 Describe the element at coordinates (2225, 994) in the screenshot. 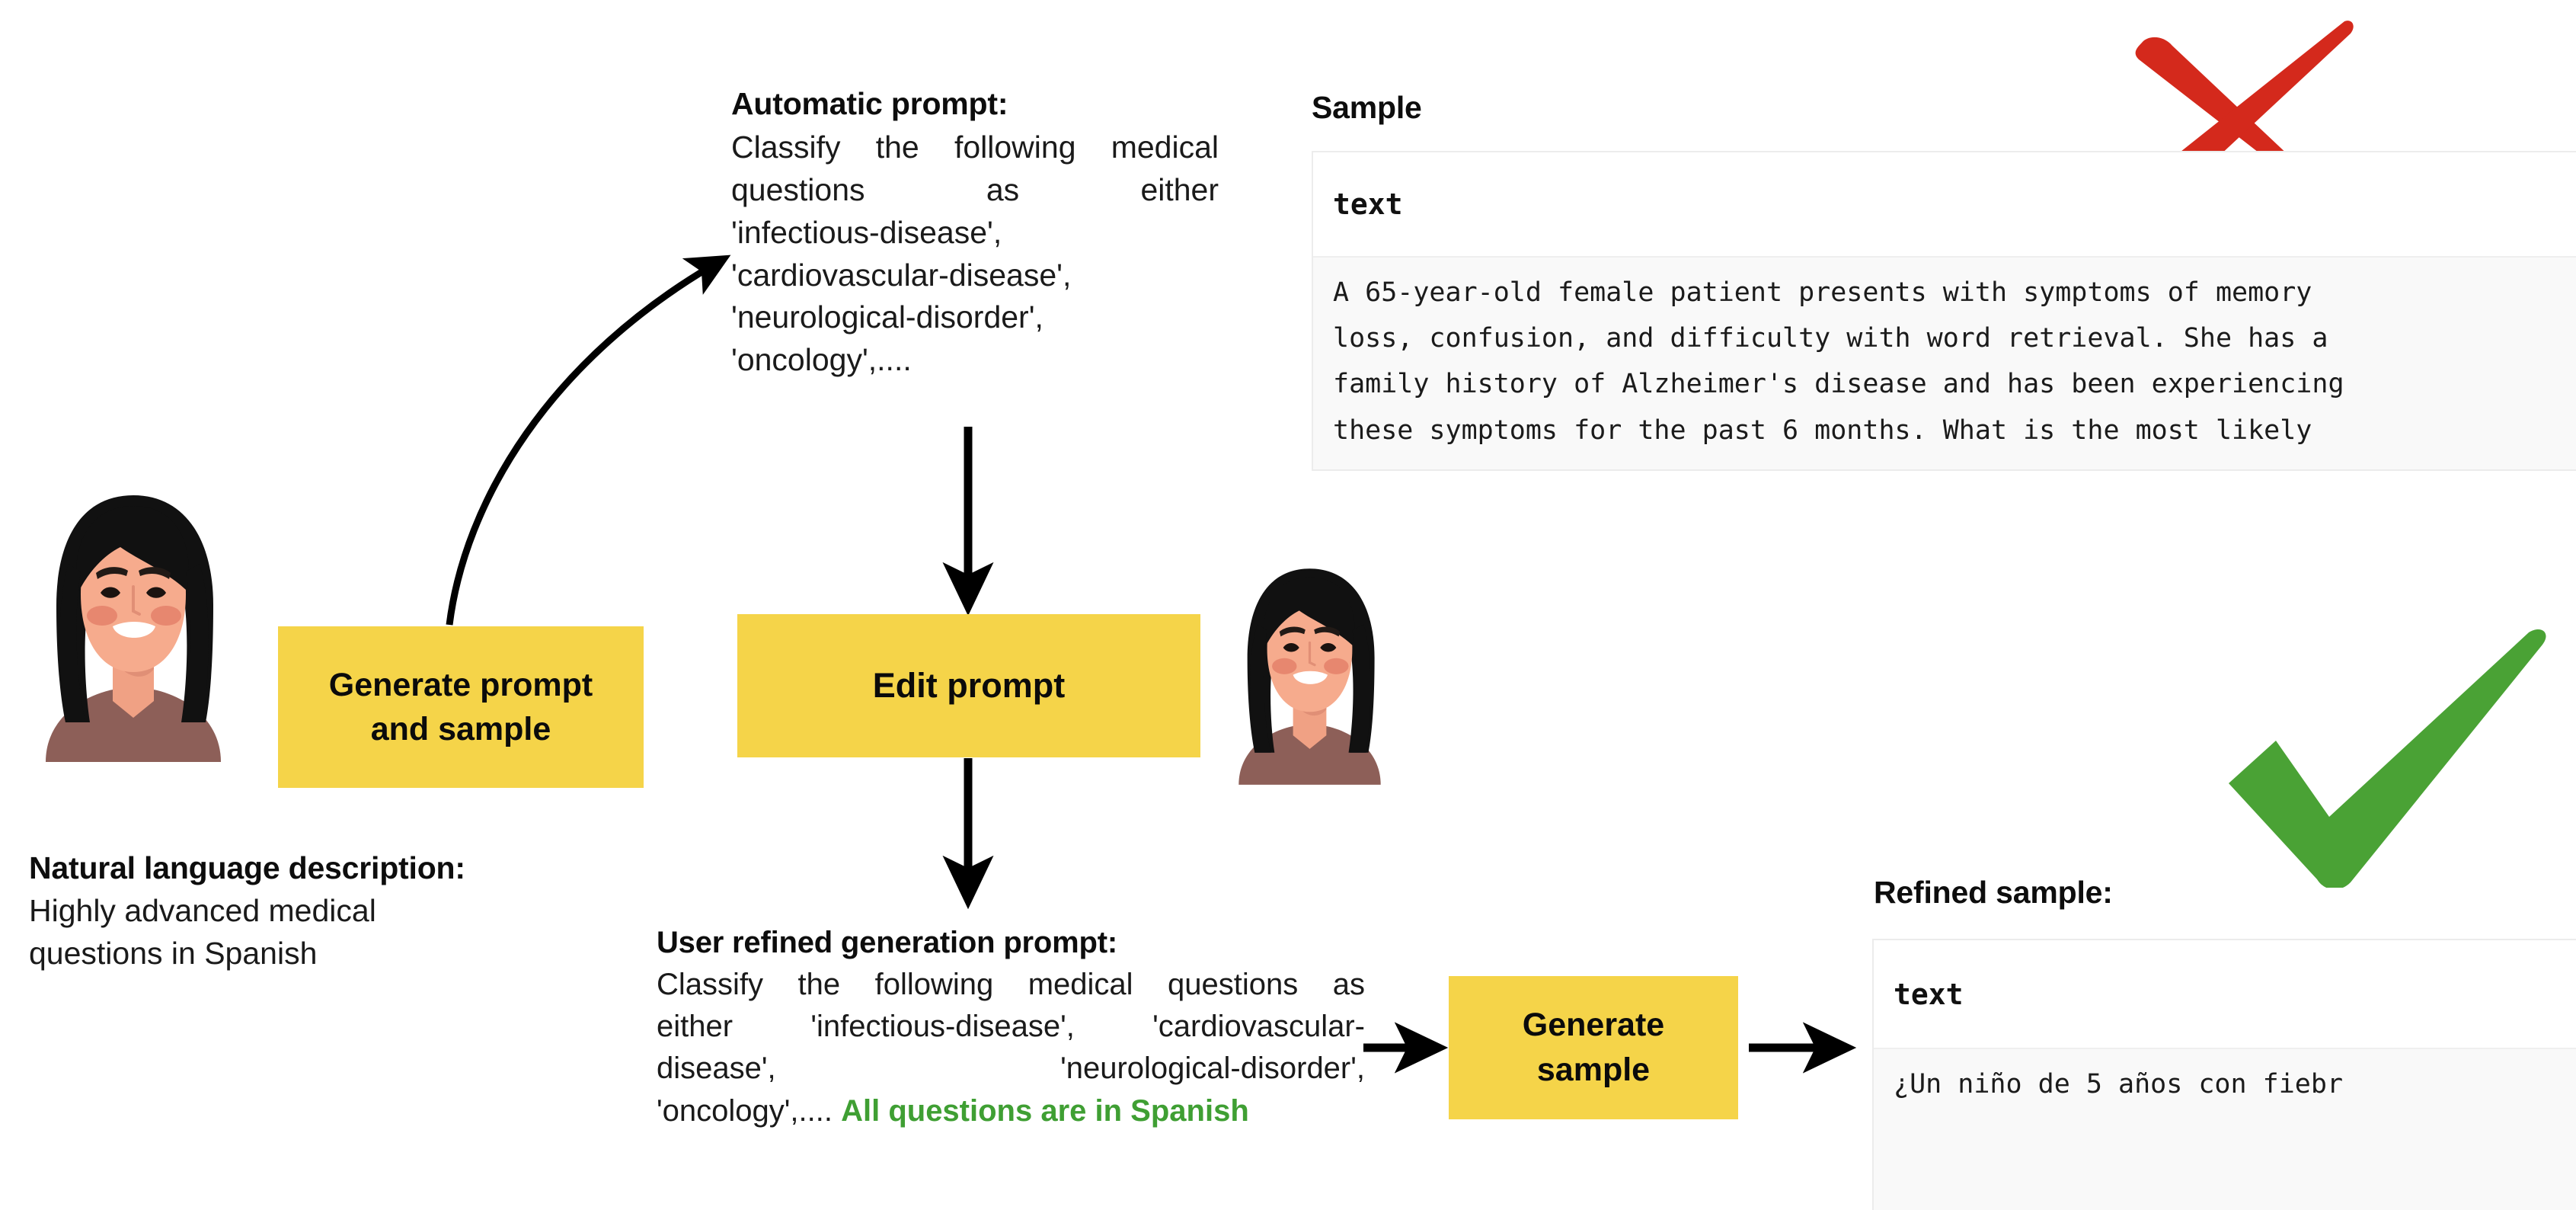

I see `refined-sample-column-header: text` at that location.